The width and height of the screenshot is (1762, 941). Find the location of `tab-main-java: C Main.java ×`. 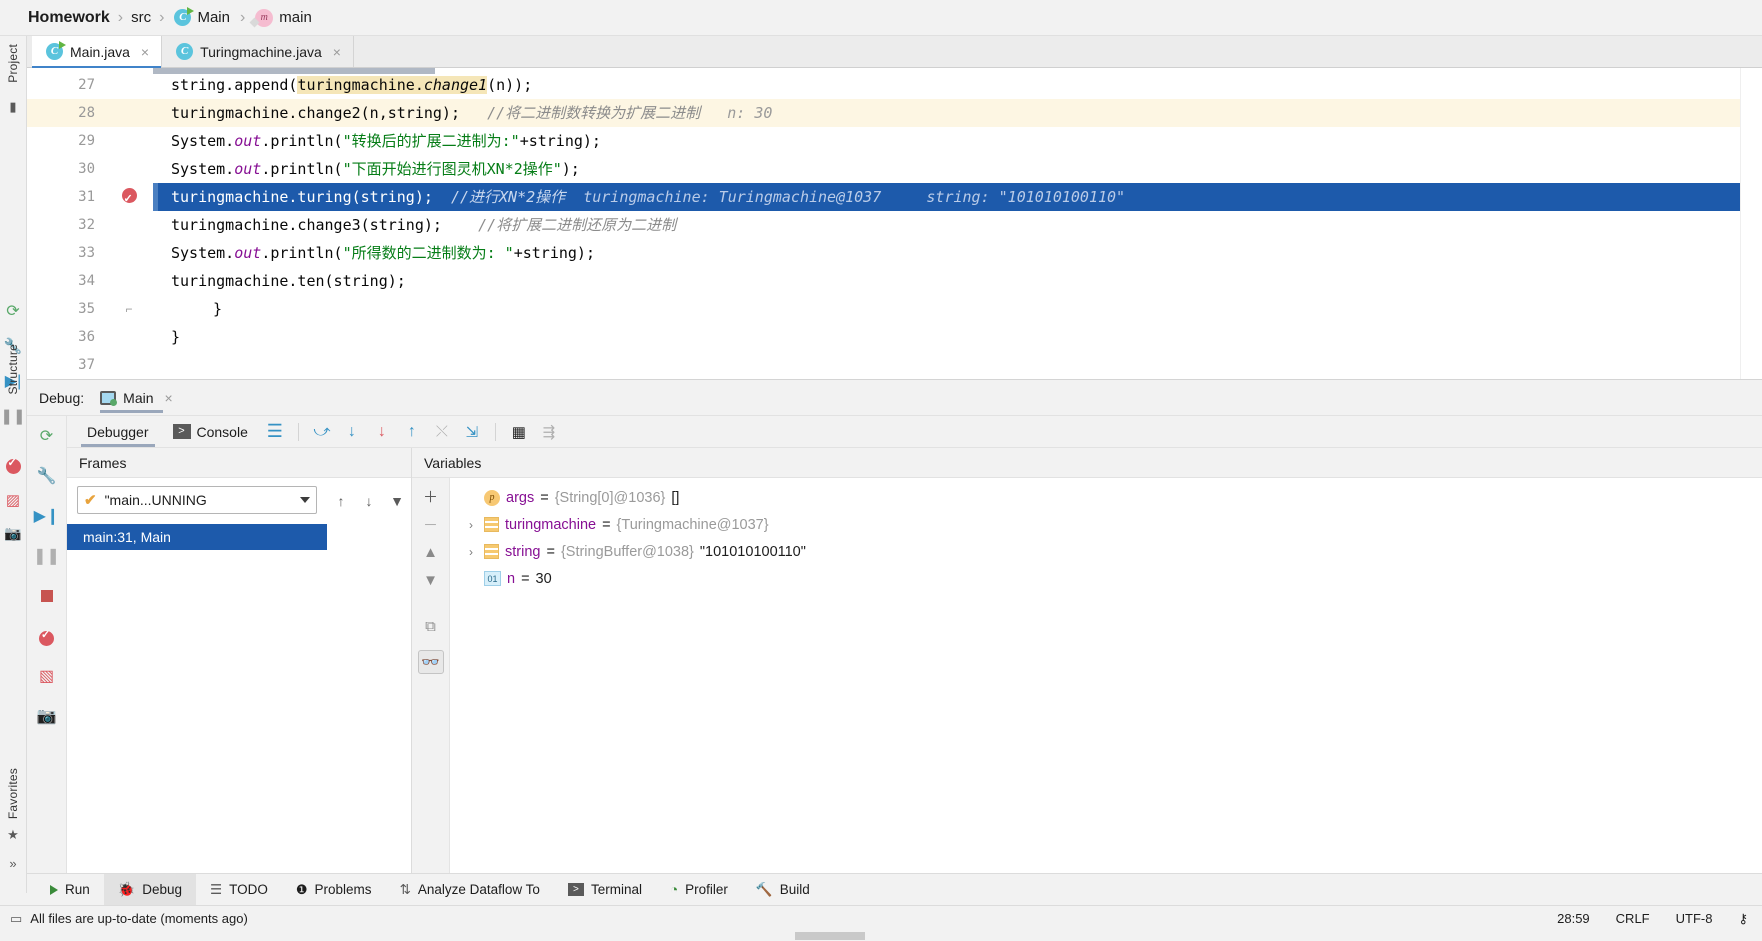

tab-main-java: C Main.java × is located at coordinates (97, 52).